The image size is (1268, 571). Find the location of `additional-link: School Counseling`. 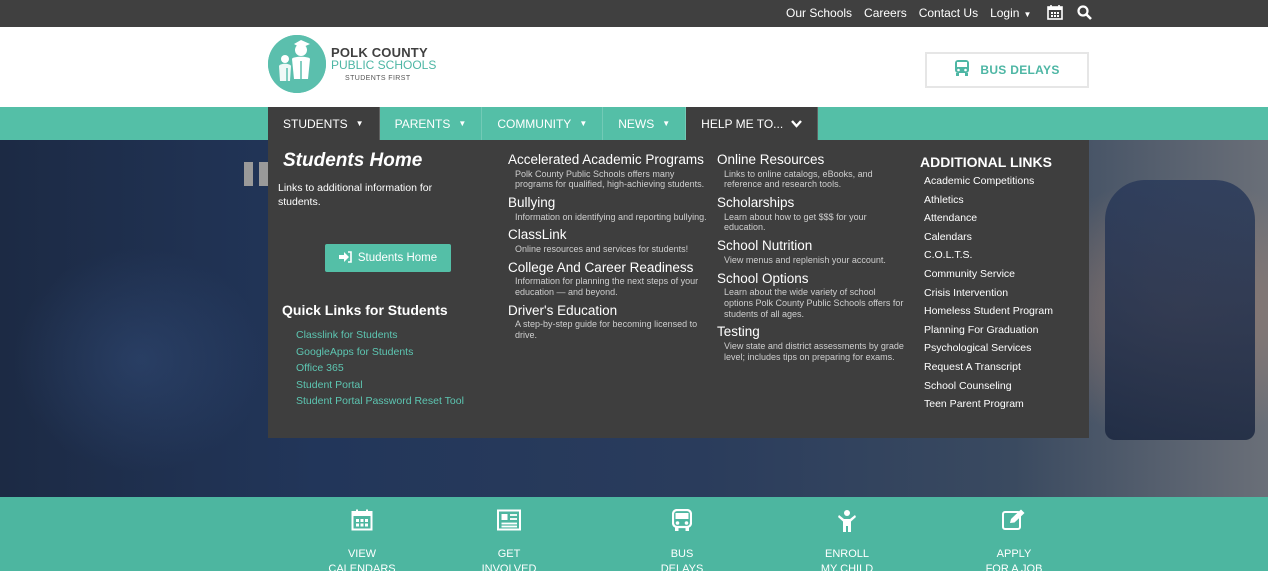

additional-link: School Counseling is located at coordinates (1000, 386).